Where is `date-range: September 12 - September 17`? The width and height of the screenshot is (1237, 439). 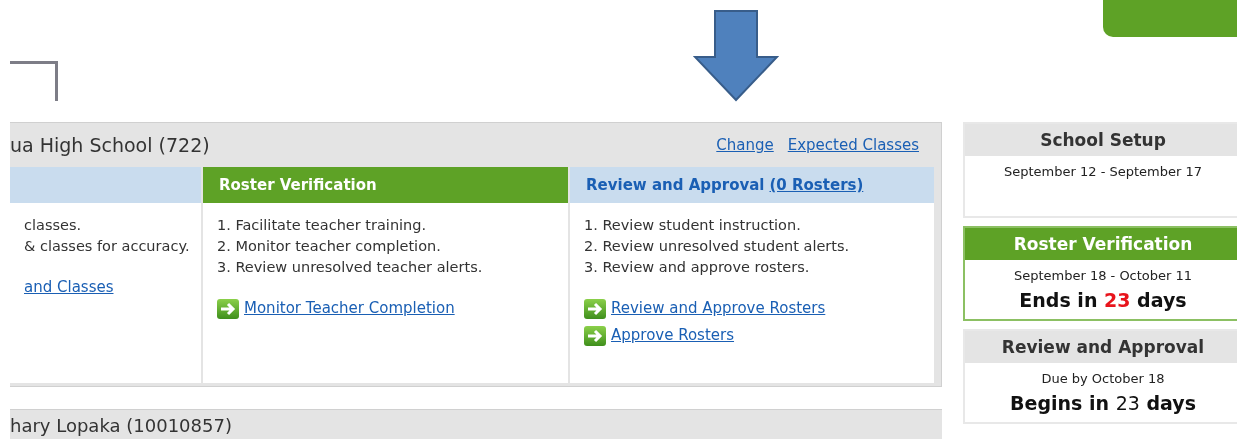
date-range: September 12 - September 17 is located at coordinates (1103, 172).